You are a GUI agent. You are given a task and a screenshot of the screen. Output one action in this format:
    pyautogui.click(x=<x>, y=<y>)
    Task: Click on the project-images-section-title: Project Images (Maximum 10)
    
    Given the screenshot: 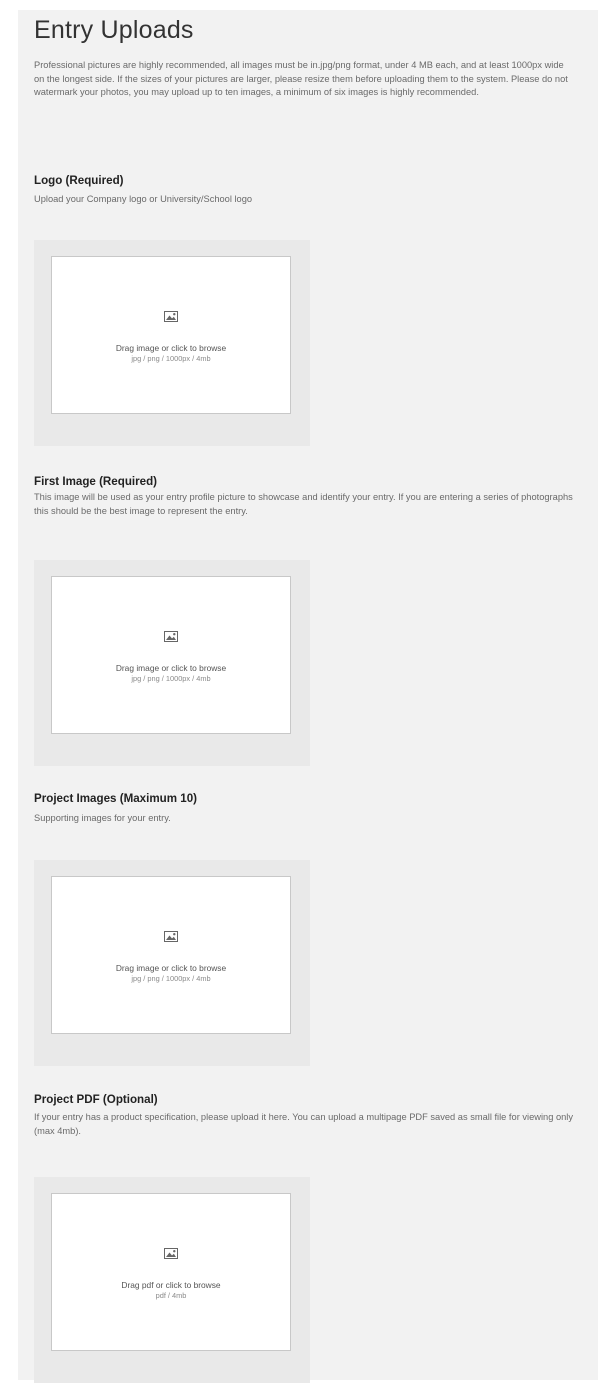 What is the action you would take?
    pyautogui.click(x=116, y=798)
    